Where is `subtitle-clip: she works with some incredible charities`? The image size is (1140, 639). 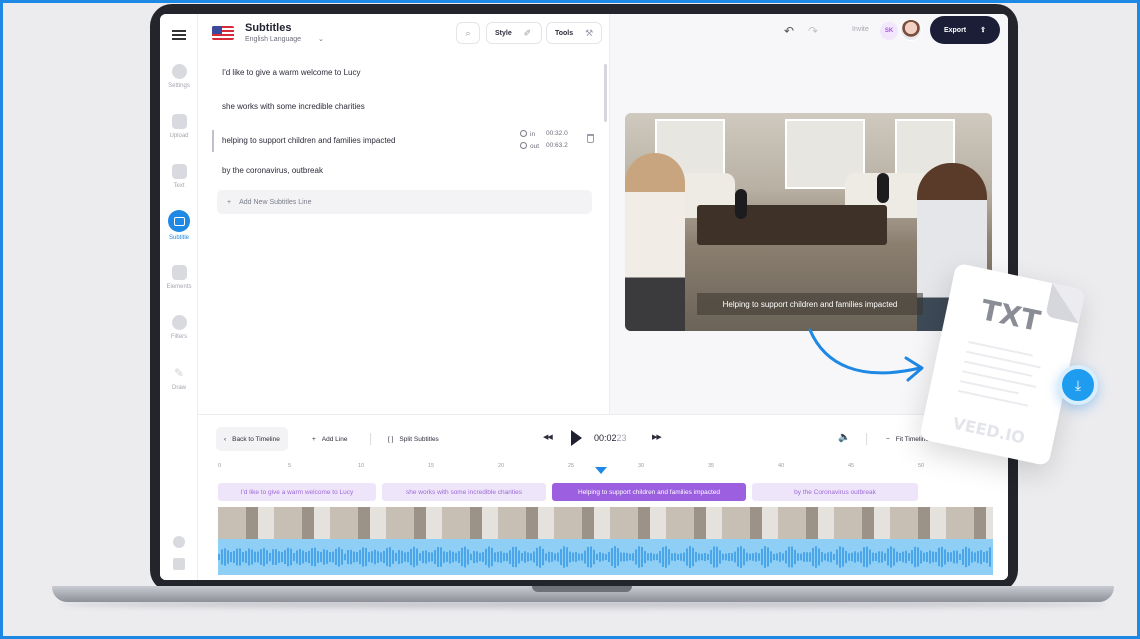 subtitle-clip: she works with some incredible charities is located at coordinates (464, 492).